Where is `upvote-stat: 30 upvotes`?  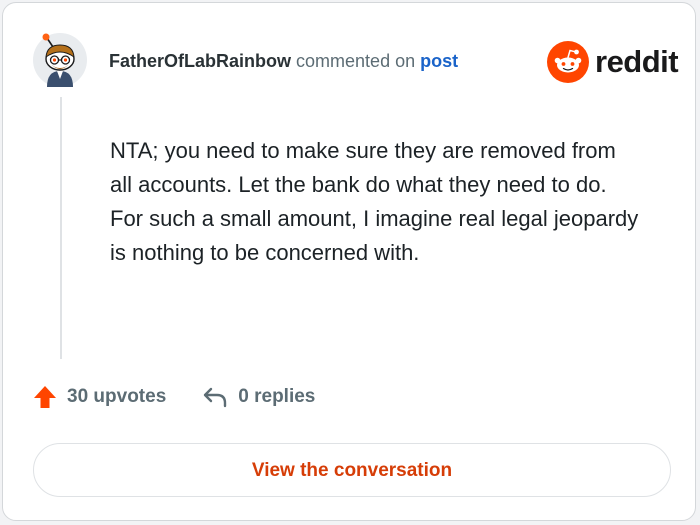
upvote-stat: 30 upvotes is located at coordinates (99, 397).